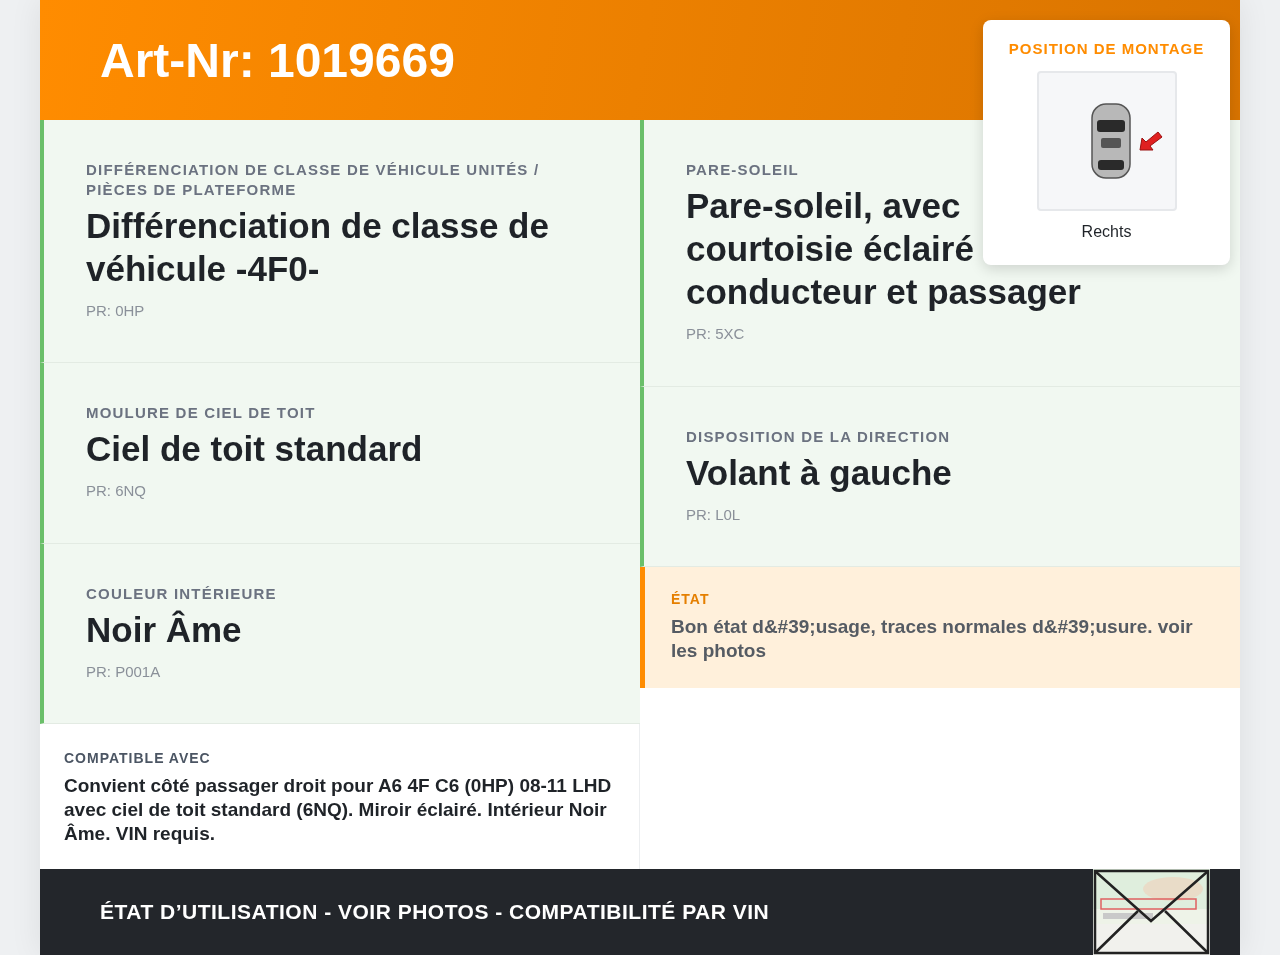 This screenshot has height=955, width=1280. I want to click on spec-category: COULEUR INTÉRIEURE, so click(182, 594).